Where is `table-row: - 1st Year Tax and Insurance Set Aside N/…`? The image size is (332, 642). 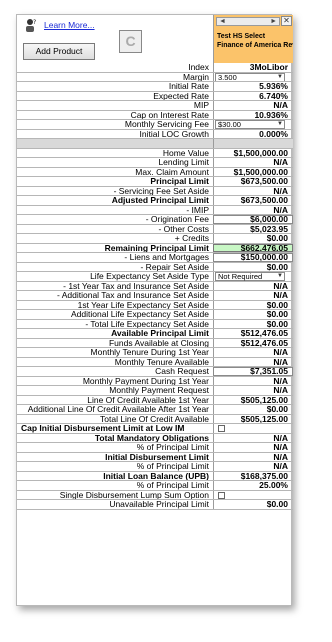
table-row: - 1st Year Tax and Insurance Set Aside N/… is located at coordinates (155, 286).